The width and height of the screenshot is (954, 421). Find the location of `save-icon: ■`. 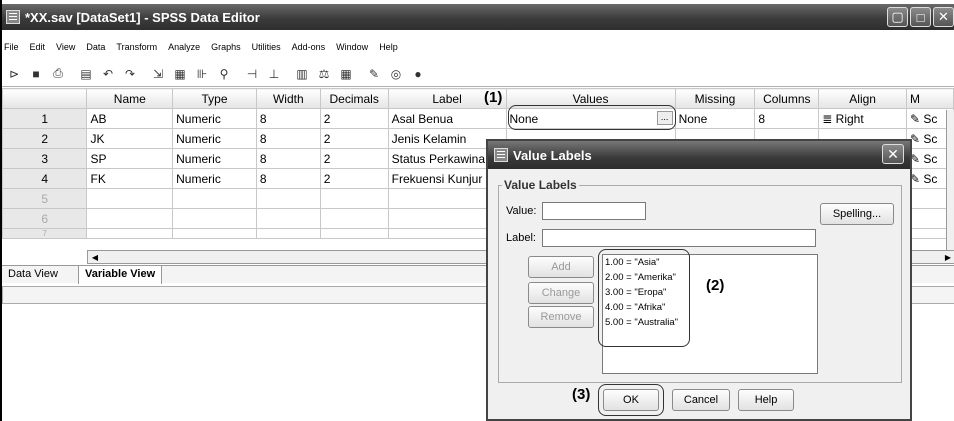

save-icon: ■ is located at coordinates (36, 74).